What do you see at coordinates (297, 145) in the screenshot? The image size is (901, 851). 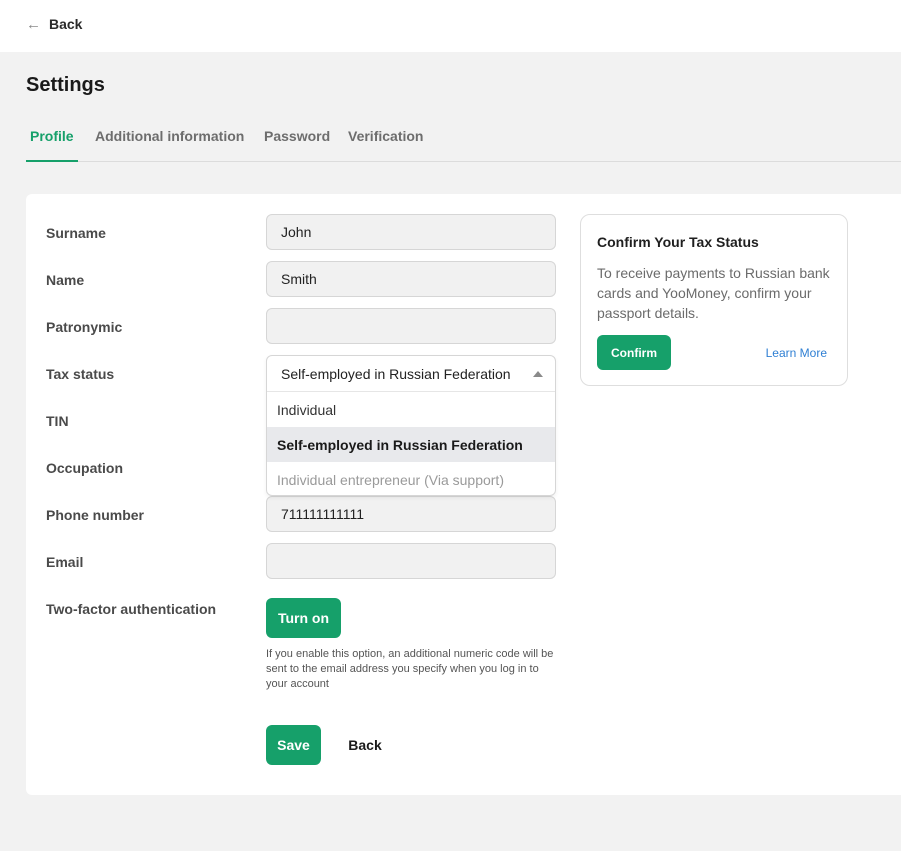 I see `tab-password: Password` at bounding box center [297, 145].